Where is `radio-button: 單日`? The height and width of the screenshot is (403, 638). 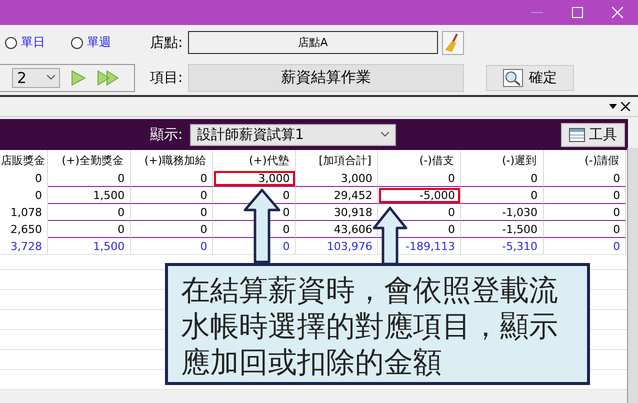
radio-button: 單日 is located at coordinates (25, 42).